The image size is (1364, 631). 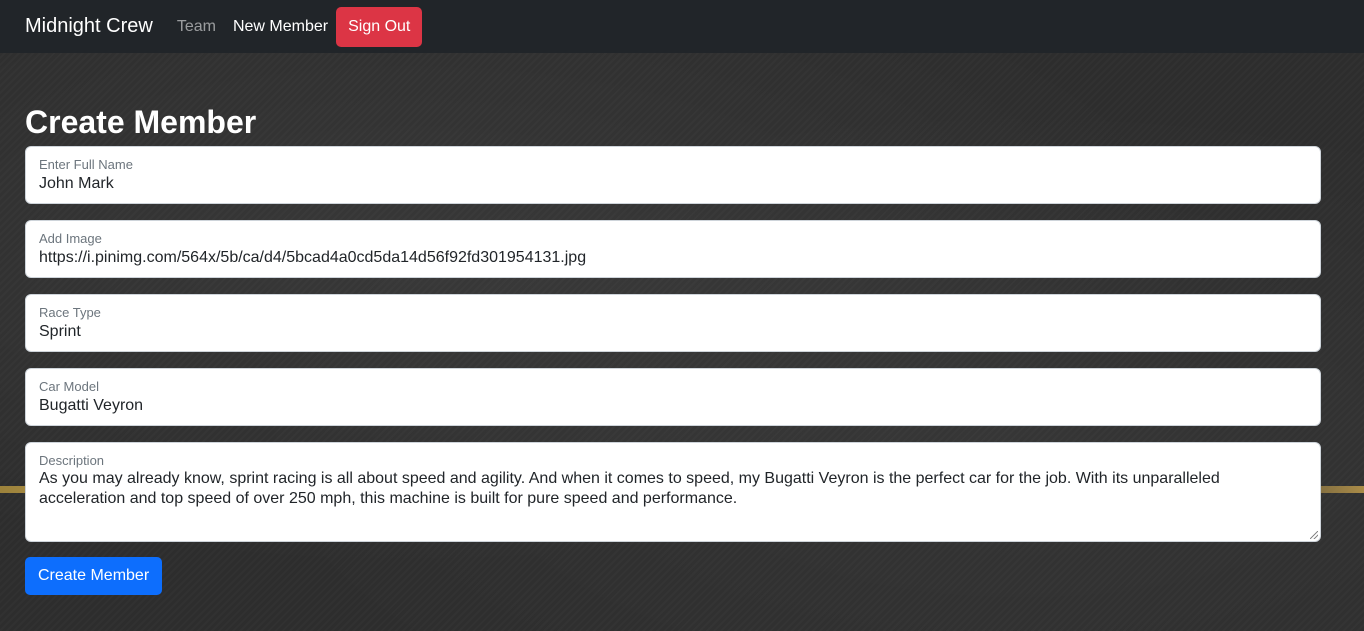 I want to click on car-model-field: Car Model Bugatti Veyron, so click(x=673, y=397).